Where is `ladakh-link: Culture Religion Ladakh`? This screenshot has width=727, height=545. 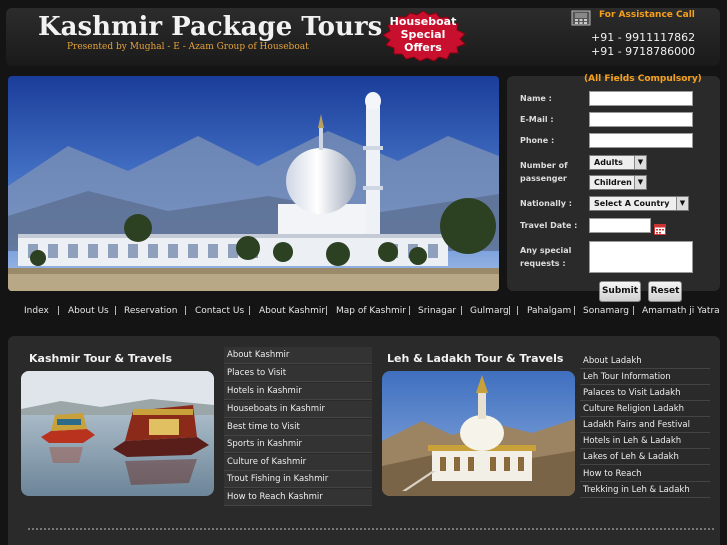
ladakh-link: Culture Religion Ladakh is located at coordinates (645, 409).